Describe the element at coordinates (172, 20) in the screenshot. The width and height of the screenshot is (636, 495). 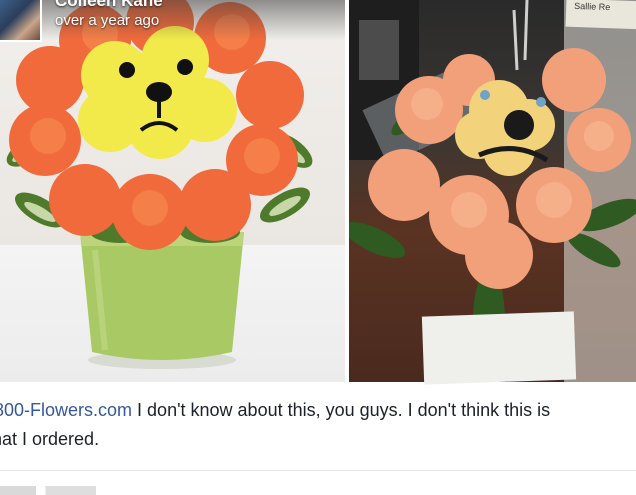
I see `post-header` at that location.